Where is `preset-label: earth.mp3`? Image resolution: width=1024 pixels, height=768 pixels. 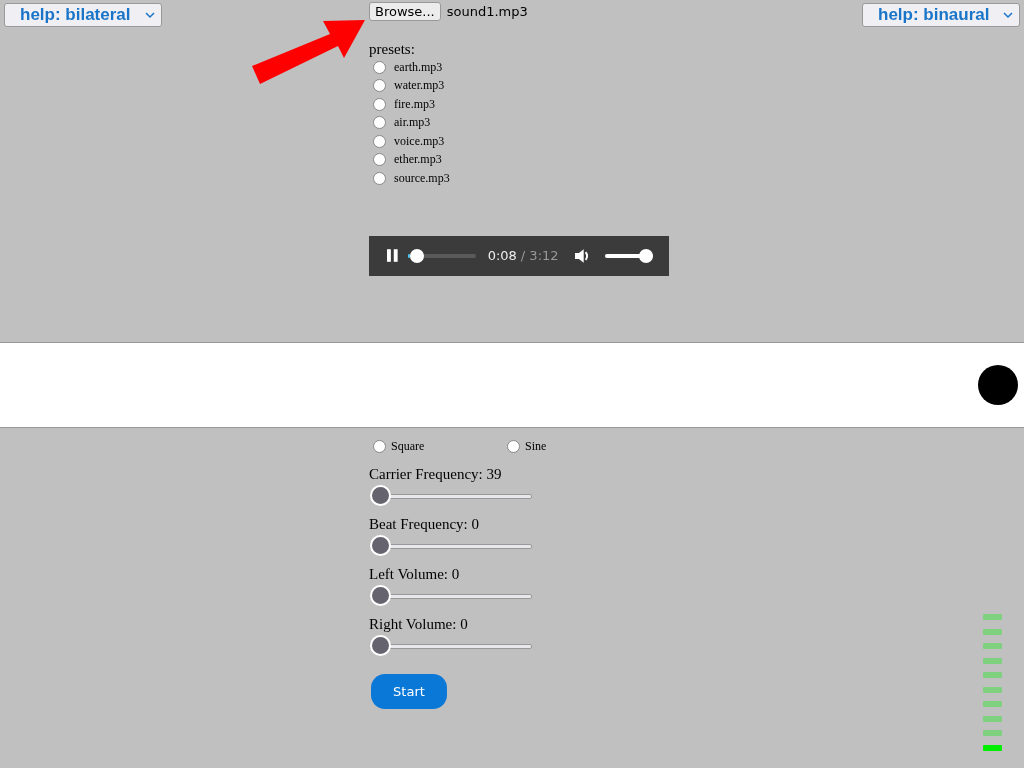 preset-label: earth.mp3 is located at coordinates (418, 67).